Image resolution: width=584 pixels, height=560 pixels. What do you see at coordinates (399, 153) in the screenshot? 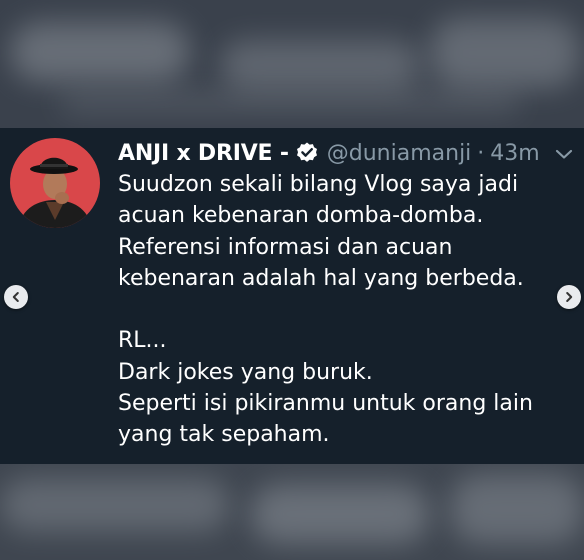
I see `author-handle: @duniamanji` at bounding box center [399, 153].